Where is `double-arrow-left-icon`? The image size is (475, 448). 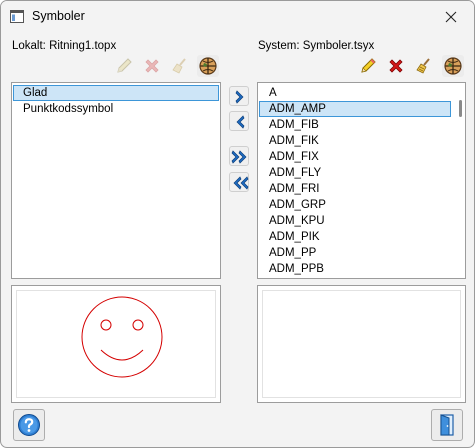 double-arrow-left-icon is located at coordinates (241, 183).